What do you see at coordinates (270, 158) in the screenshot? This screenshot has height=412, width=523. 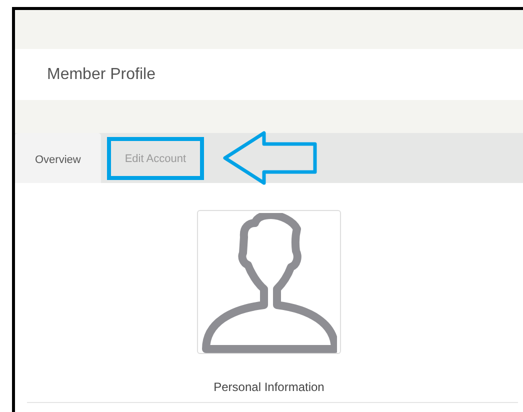 I see `pointer-arrow-icon` at bounding box center [270, 158].